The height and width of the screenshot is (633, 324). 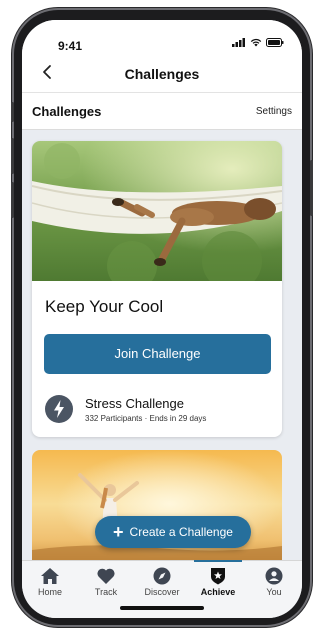 I want to click on settings-link: Settings, so click(x=274, y=111).